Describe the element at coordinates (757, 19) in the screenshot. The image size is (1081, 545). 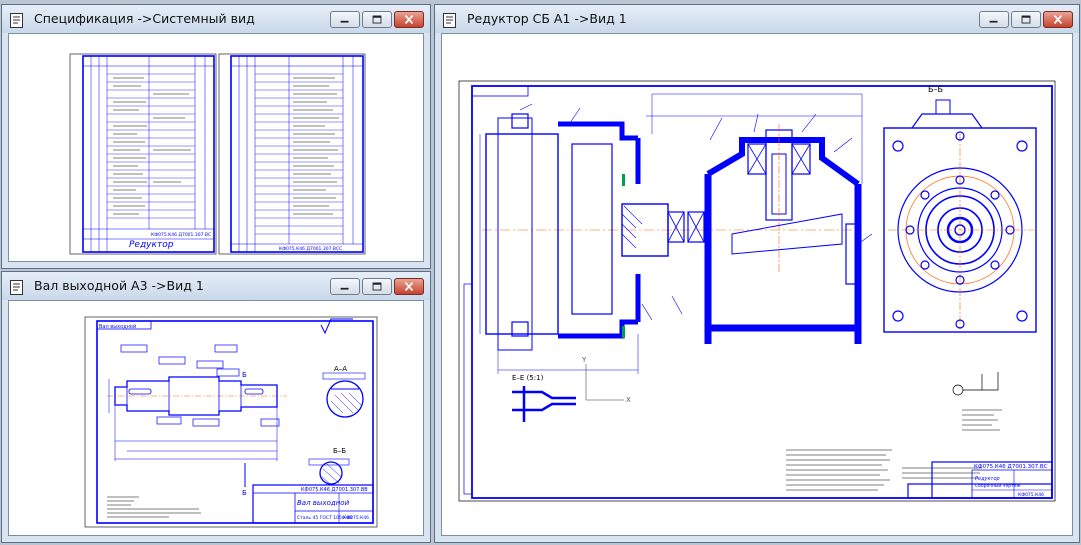
I see `reducer-titlebar: Редуктор СБ А1 ->Вид 1` at that location.